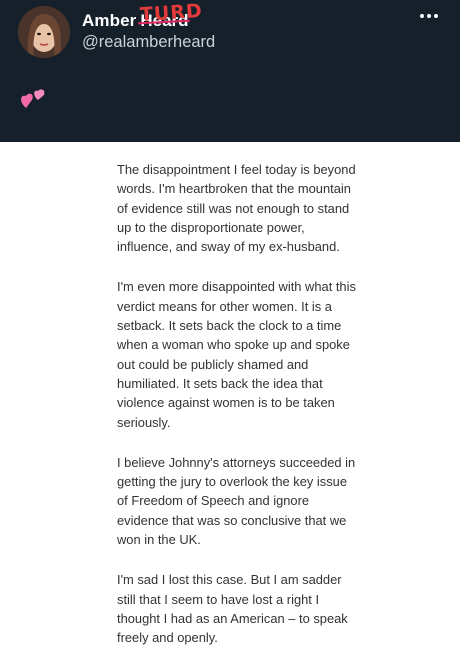 This screenshot has width=460, height=669. What do you see at coordinates (429, 16) in the screenshot?
I see `more-dots-icon` at bounding box center [429, 16].